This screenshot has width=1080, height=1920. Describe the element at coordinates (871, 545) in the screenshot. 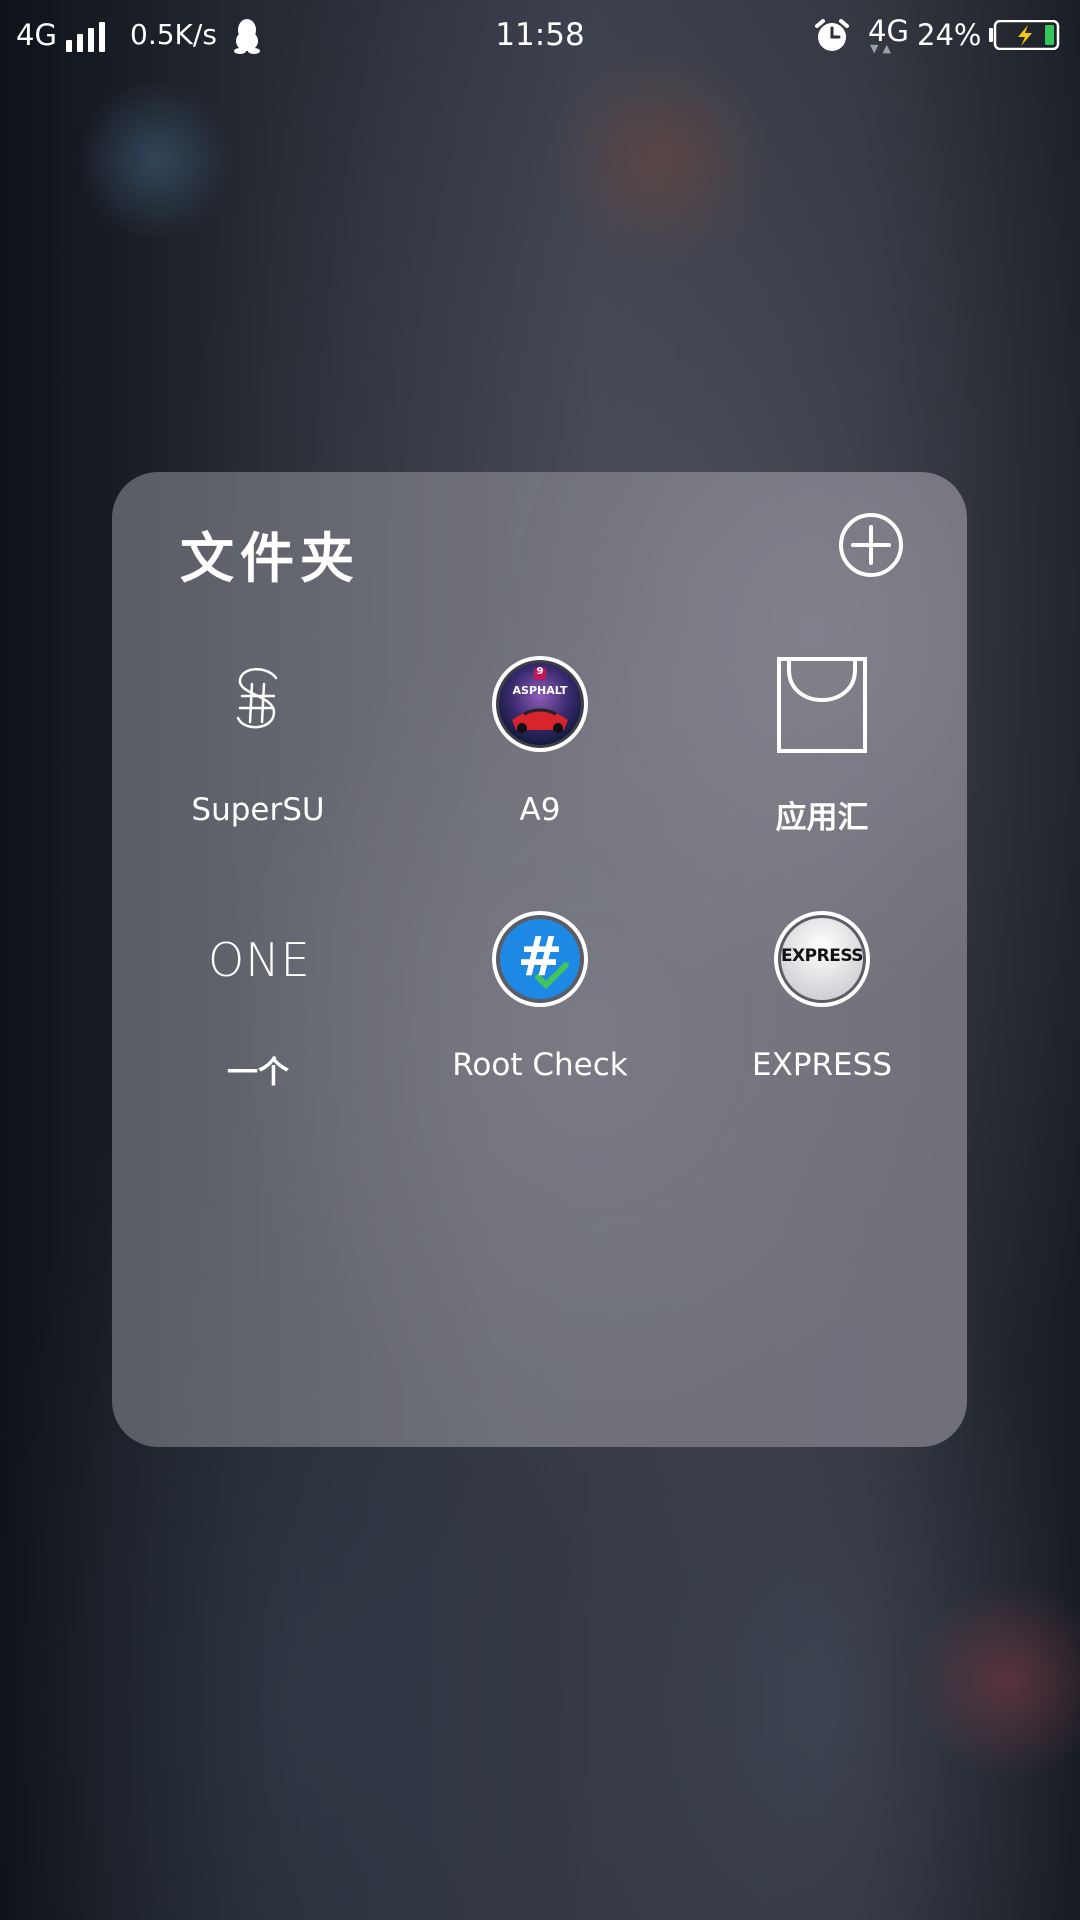

I see `add-circle-icon` at that location.